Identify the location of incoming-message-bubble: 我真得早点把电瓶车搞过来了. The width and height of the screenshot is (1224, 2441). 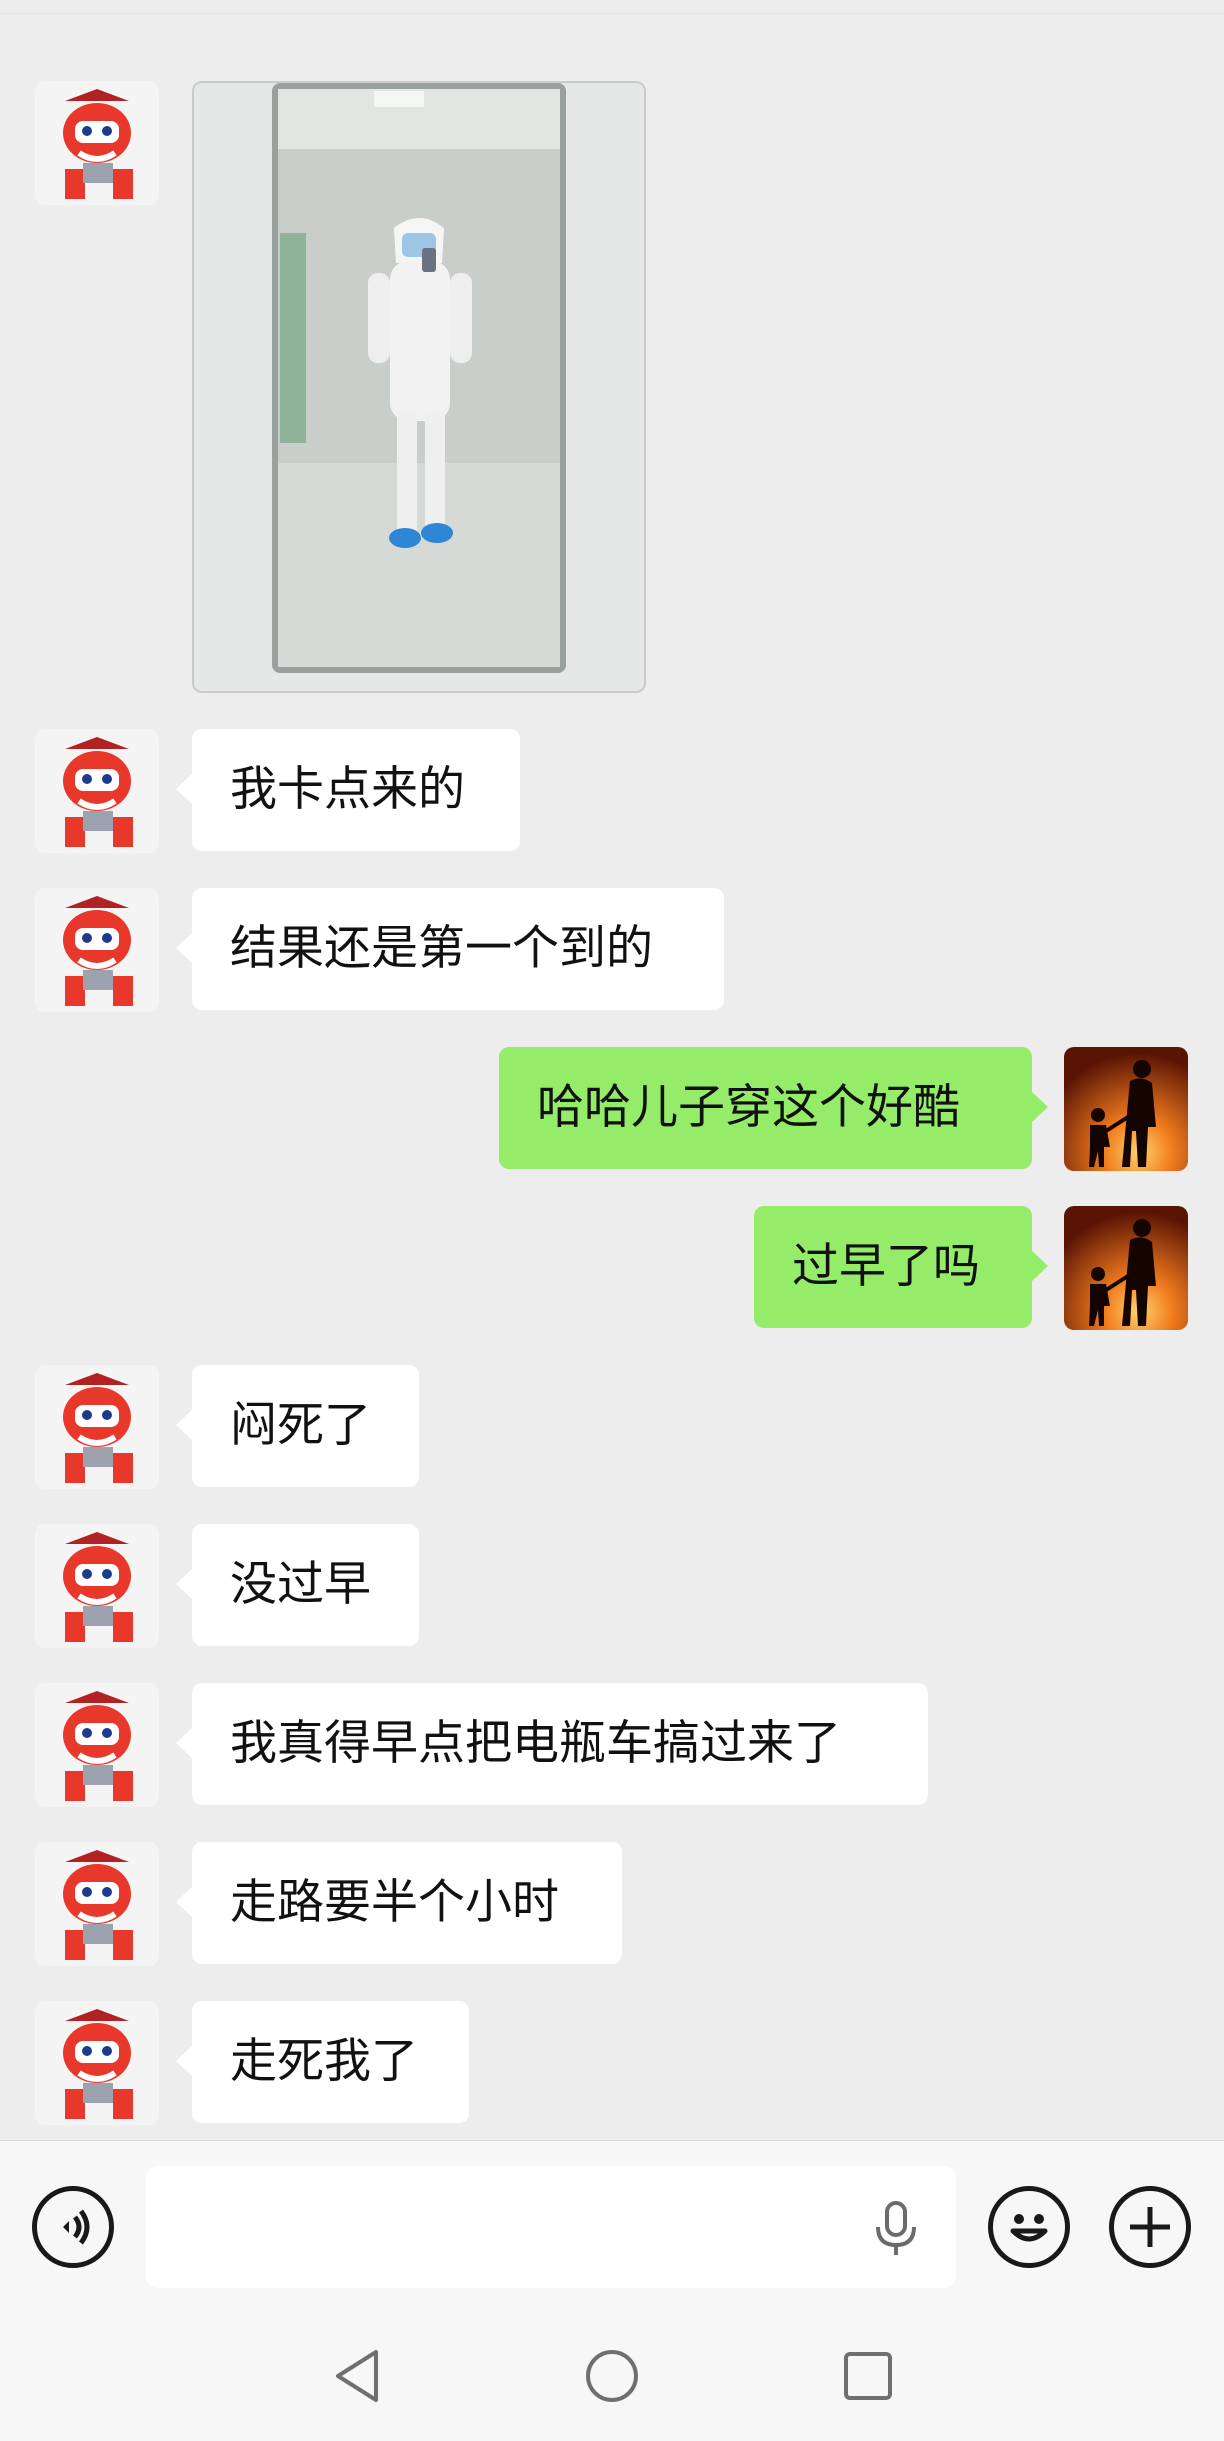
(552, 1744).